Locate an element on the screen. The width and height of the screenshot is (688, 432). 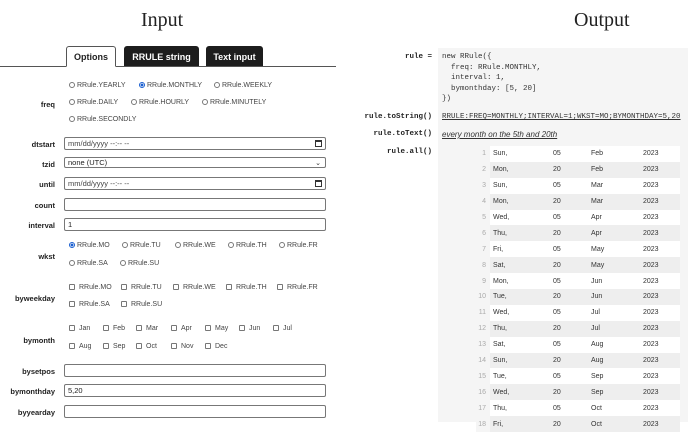
bymonth-option-label: Nov is located at coordinates (187, 346).